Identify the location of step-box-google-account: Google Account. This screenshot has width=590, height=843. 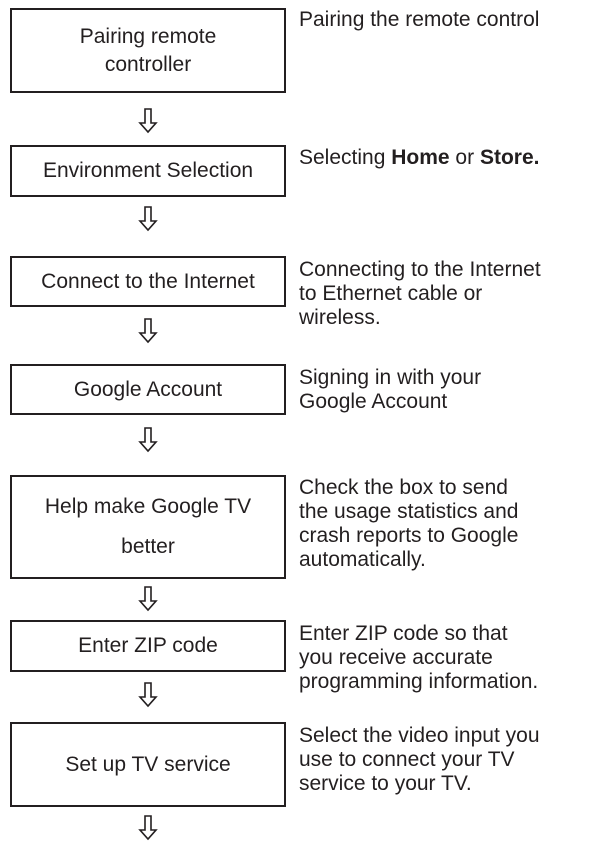
(148, 389).